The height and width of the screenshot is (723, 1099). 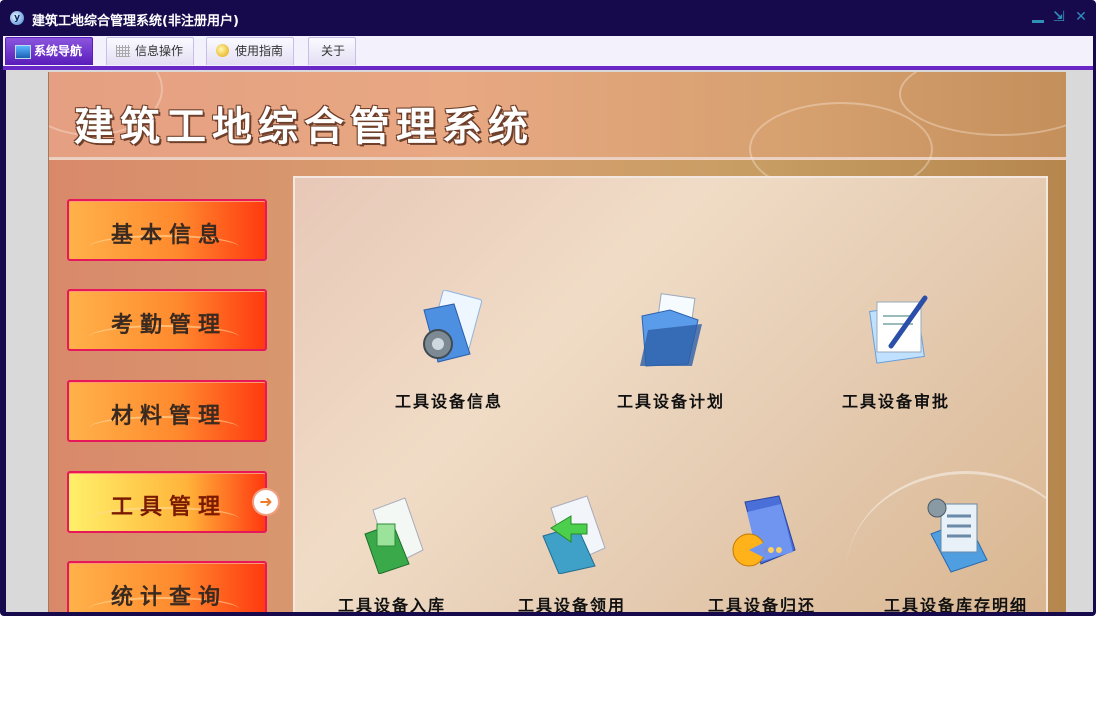 What do you see at coordinates (670, 401) in the screenshot?
I see `tile-label: 工具设备计划` at bounding box center [670, 401].